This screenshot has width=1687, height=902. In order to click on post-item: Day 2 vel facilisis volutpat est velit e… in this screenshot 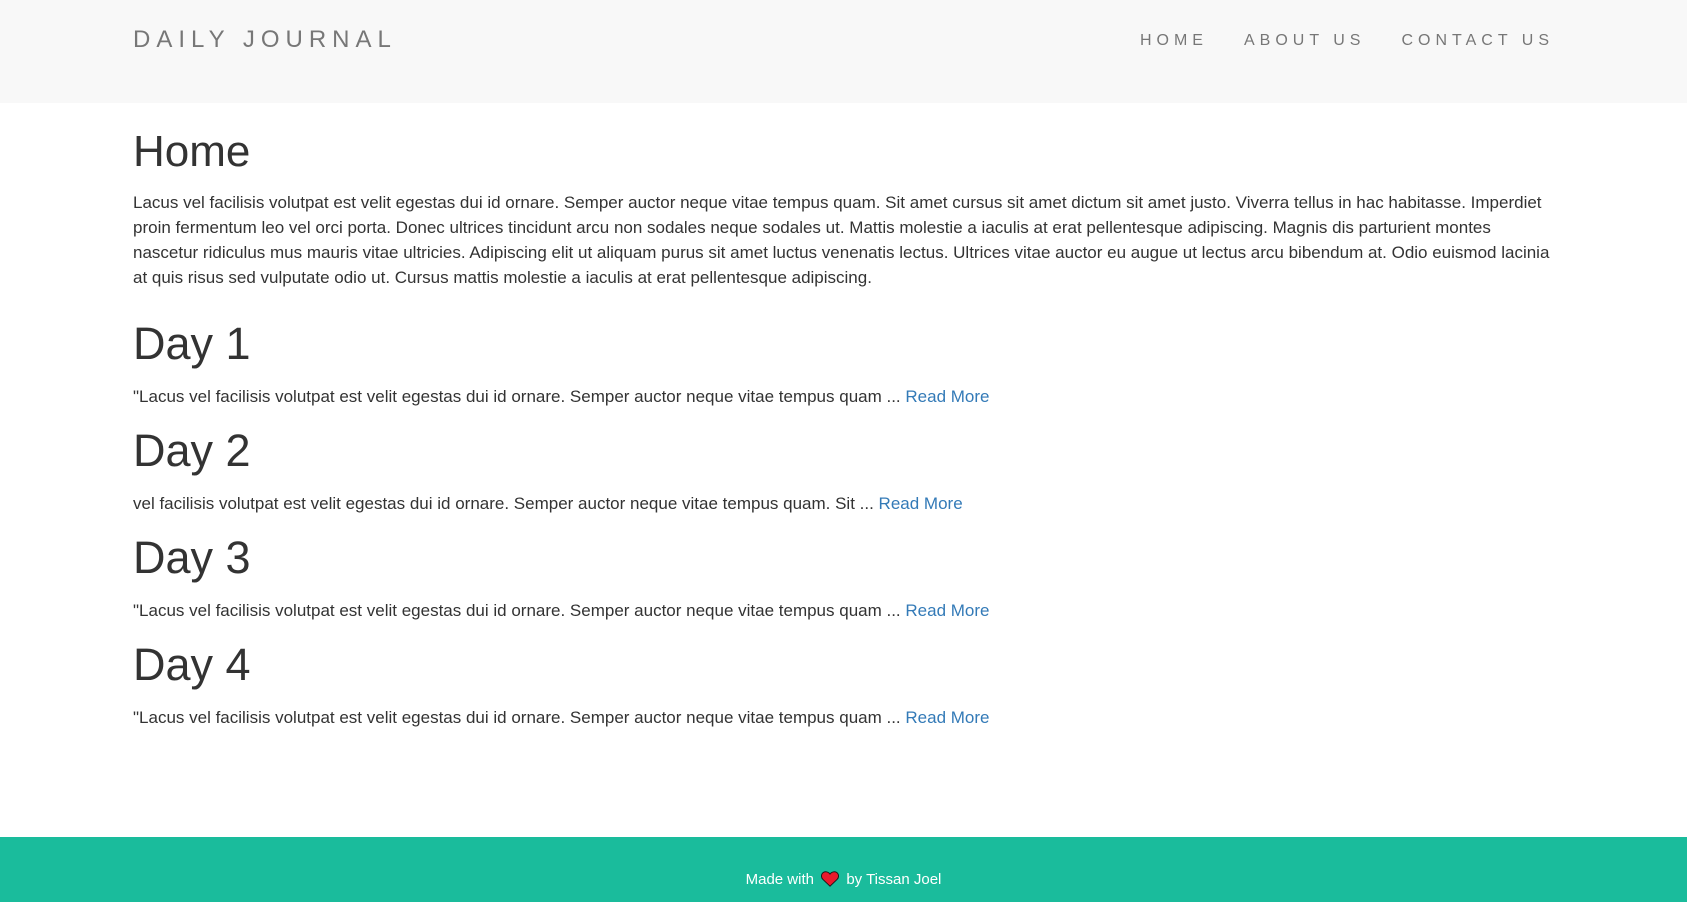, I will do `click(844, 470)`.